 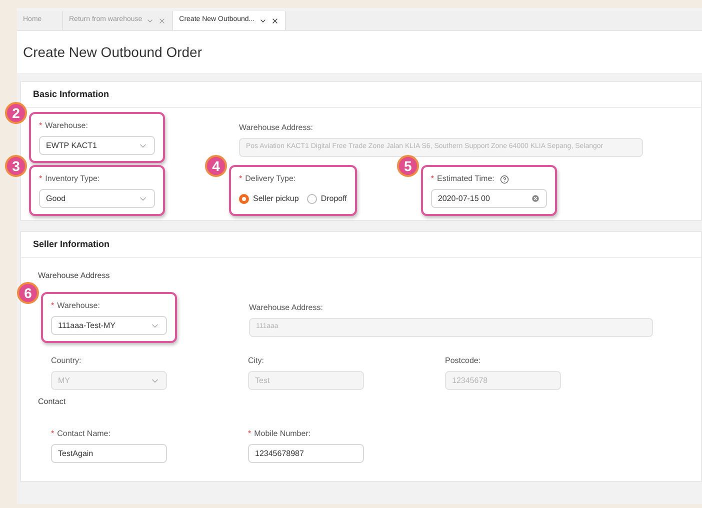 I want to click on field-label: Inventory Type:, so click(x=72, y=179).